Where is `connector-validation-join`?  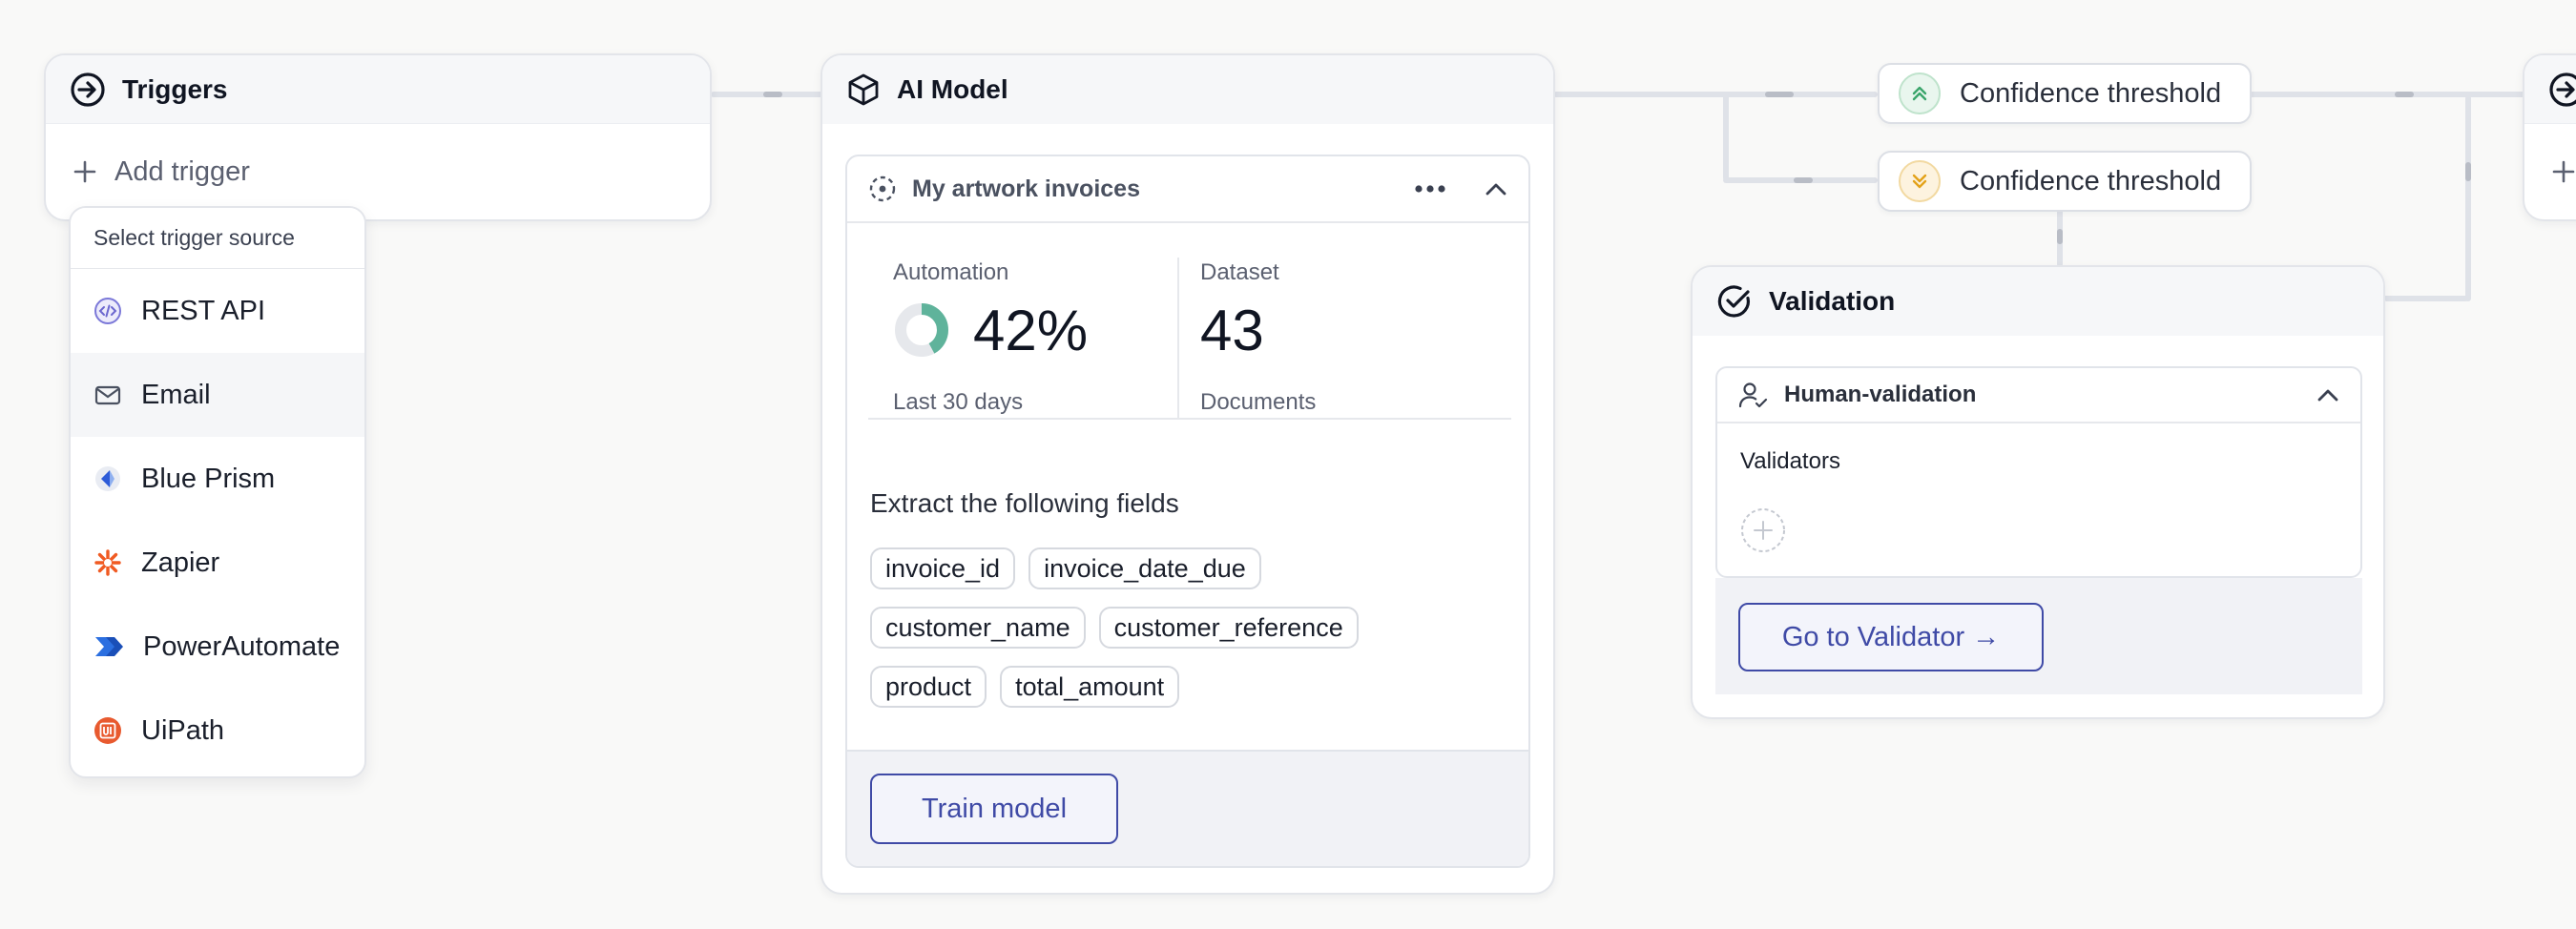 connector-validation-join is located at coordinates (2428, 298).